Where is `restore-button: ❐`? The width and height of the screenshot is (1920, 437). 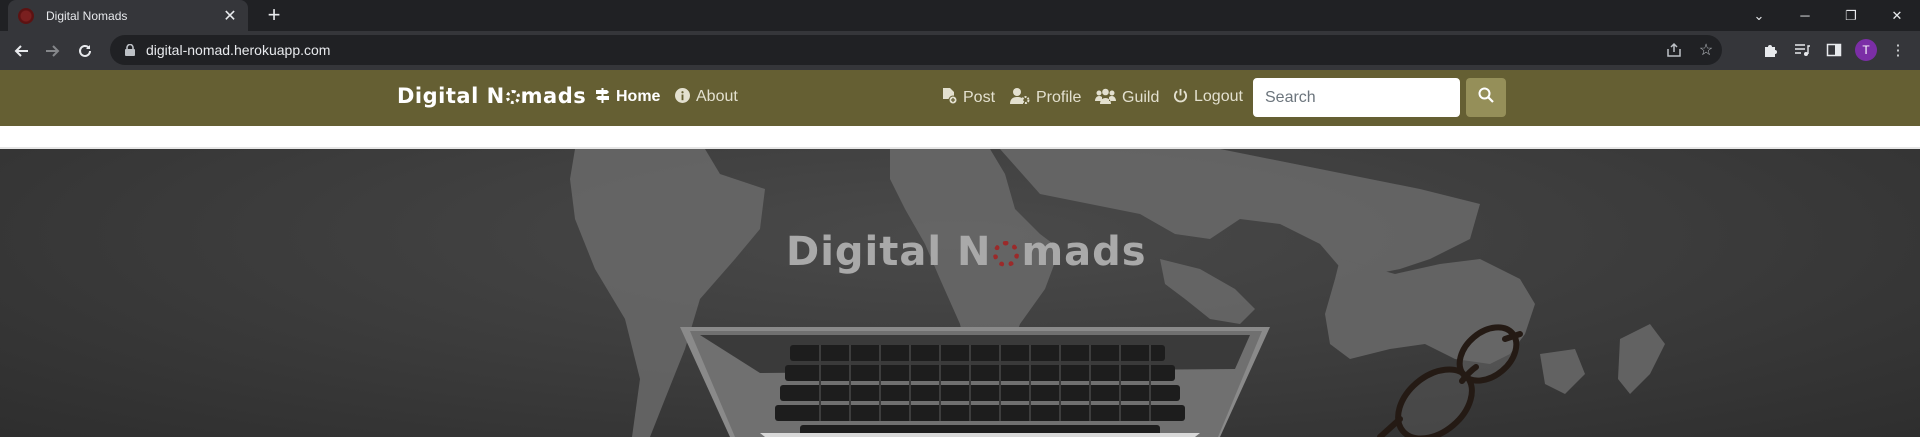 restore-button: ❐ is located at coordinates (1851, 15).